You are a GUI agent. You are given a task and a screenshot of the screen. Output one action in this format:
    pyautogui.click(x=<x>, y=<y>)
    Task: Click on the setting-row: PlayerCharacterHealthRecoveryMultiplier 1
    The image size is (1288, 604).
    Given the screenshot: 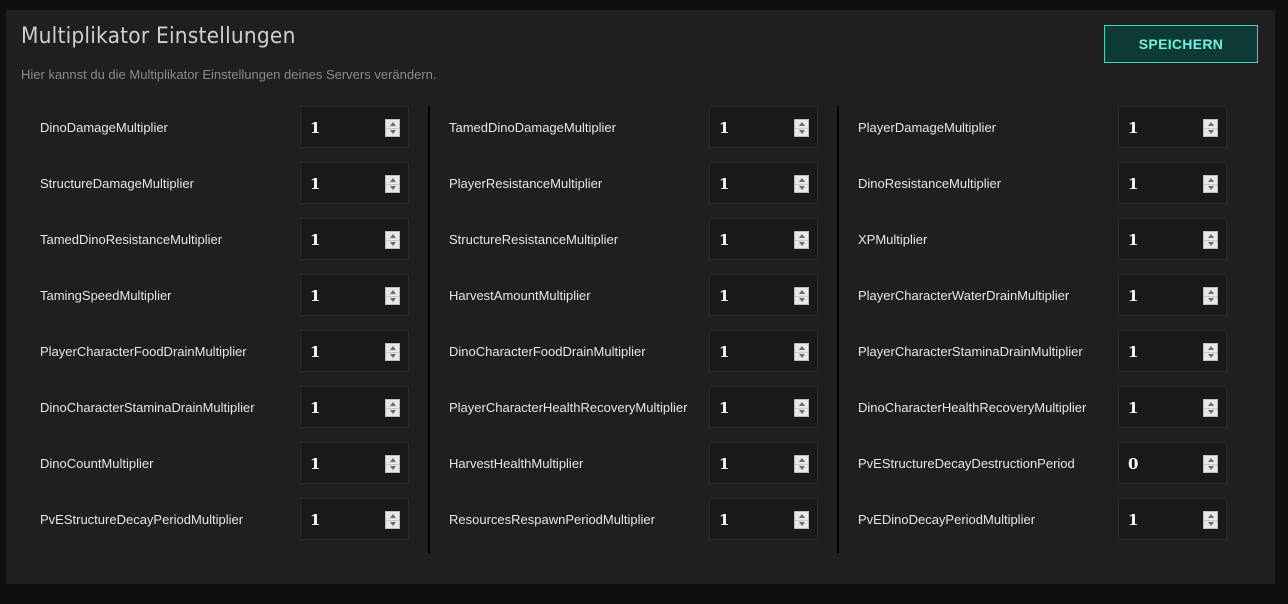 What is the action you would take?
    pyautogui.click(x=644, y=414)
    